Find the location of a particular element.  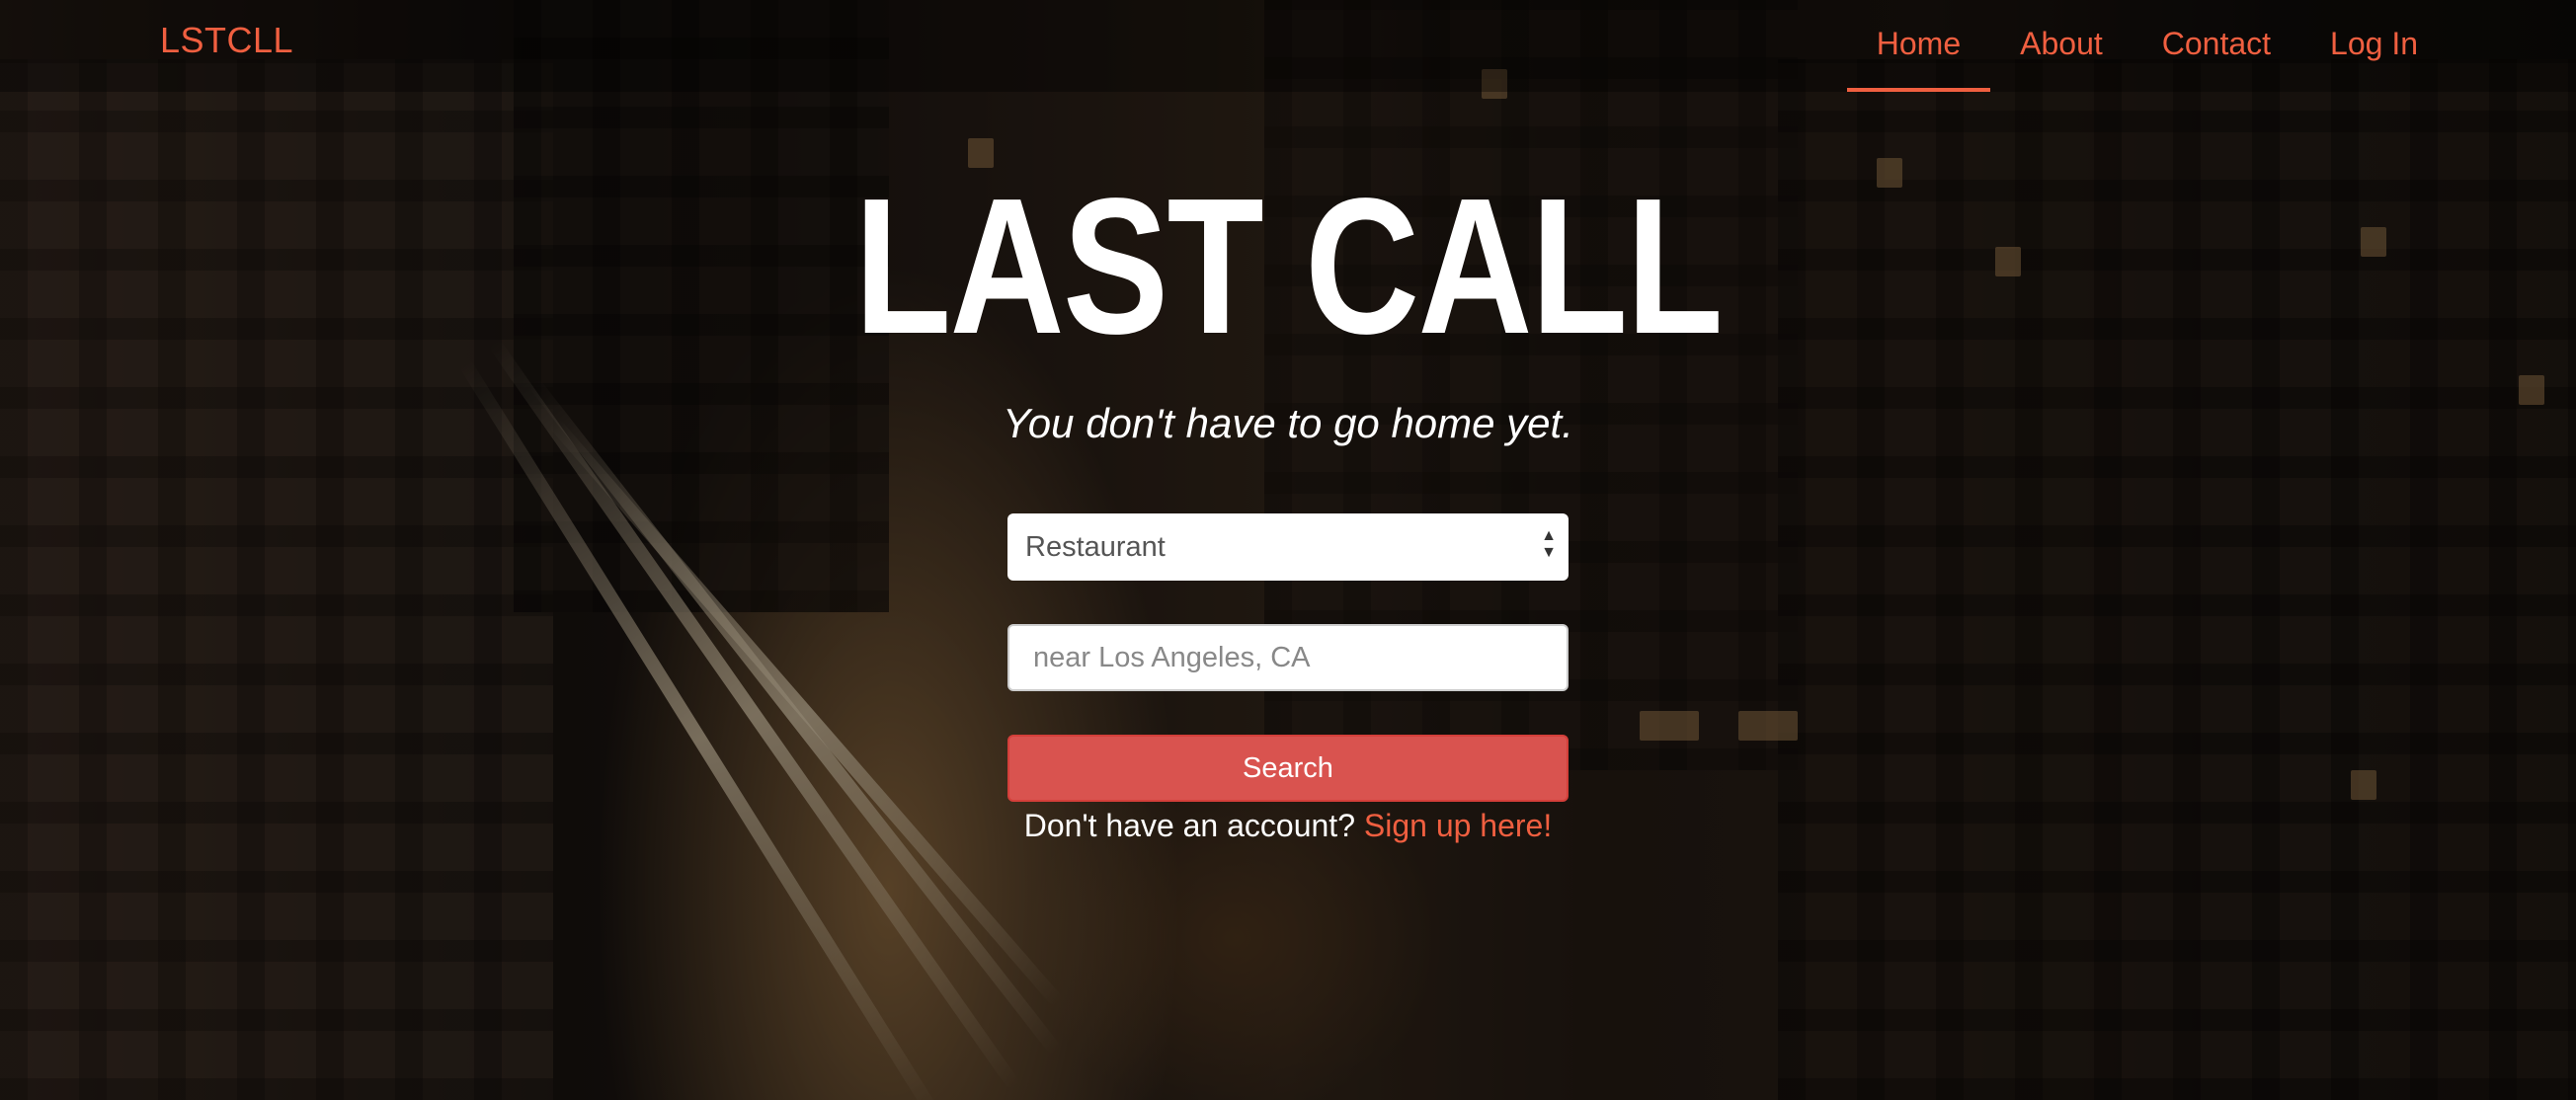

search-form: Restaurant ▲▼ Search is located at coordinates (1288, 657).